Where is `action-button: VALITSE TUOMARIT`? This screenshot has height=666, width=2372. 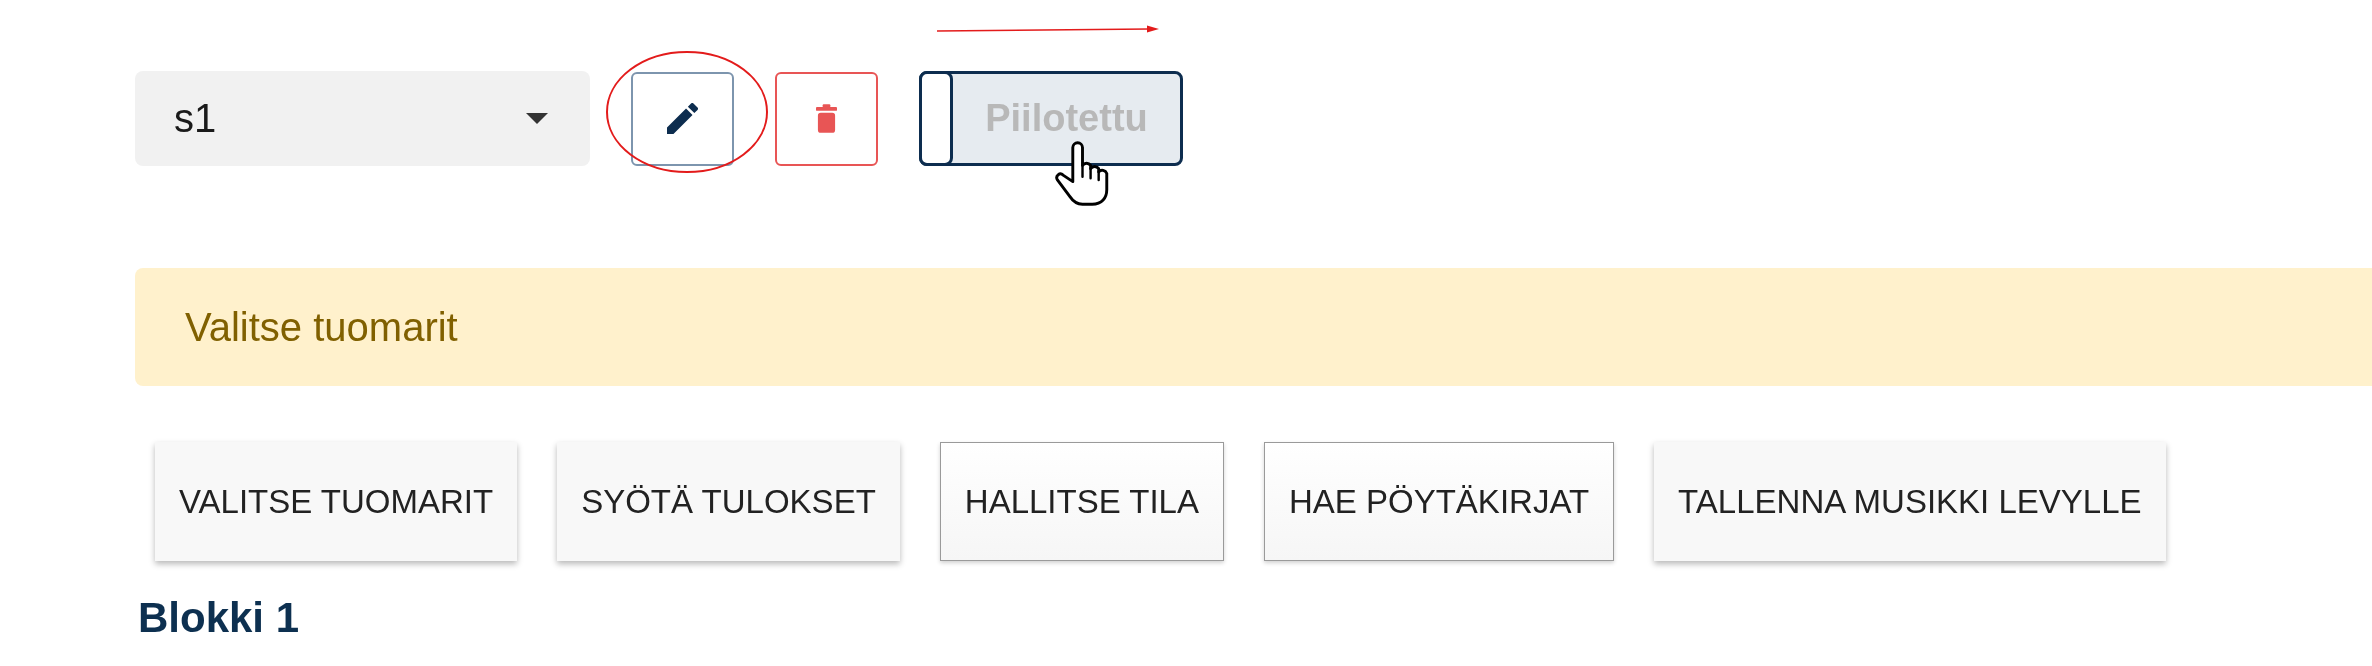
action-button: VALITSE TUOMARIT is located at coordinates (336, 501).